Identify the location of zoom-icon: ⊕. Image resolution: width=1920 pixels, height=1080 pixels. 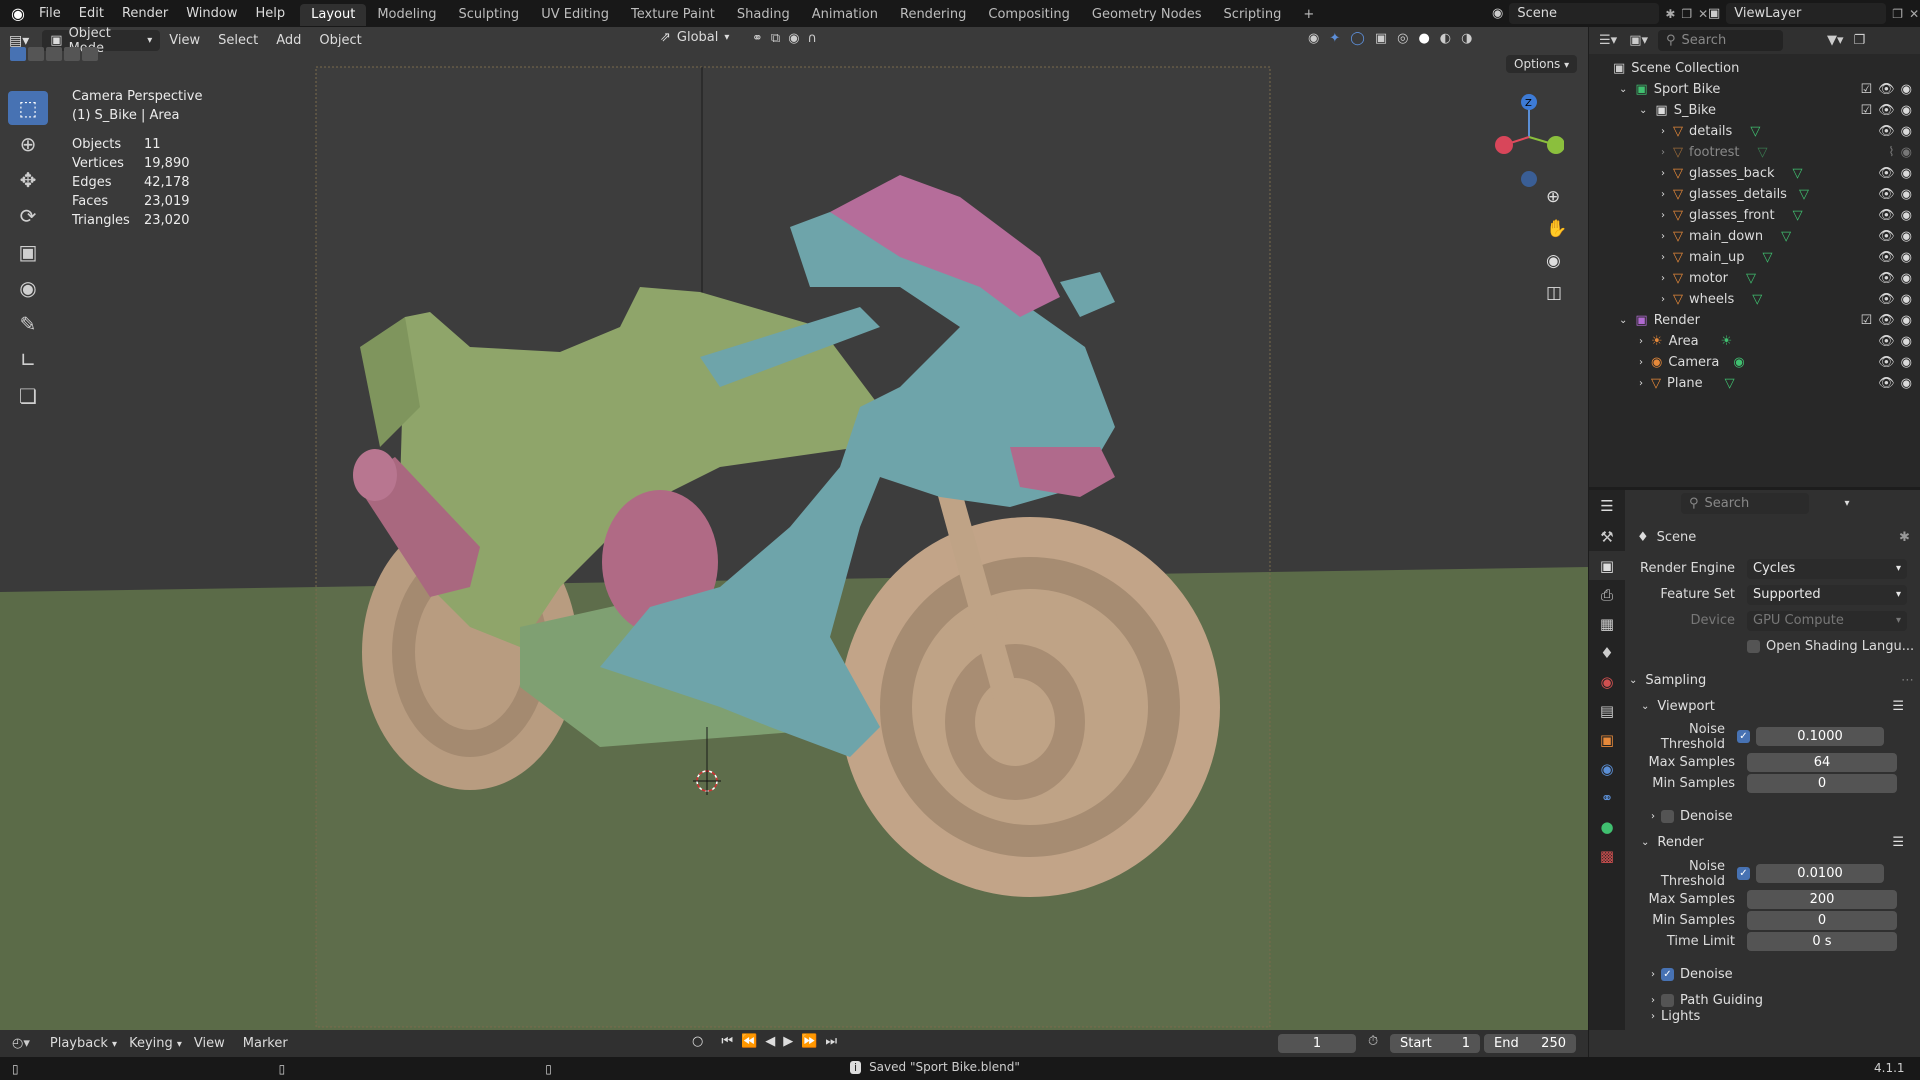
(1556, 197).